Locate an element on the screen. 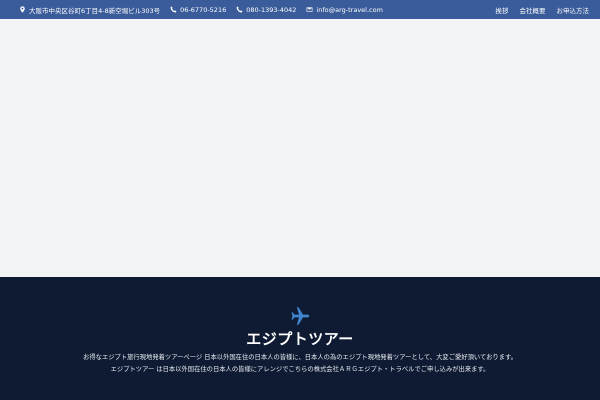 Image resolution: width=600 pixels, height=400 pixels. nav-apply-link: お申込方法 is located at coordinates (573, 10).